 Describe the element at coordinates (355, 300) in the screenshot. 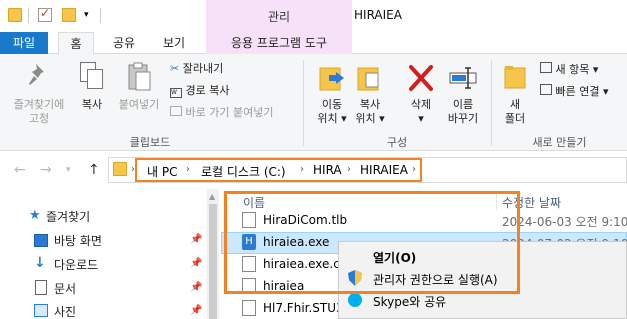

I see `skype-icon` at that location.